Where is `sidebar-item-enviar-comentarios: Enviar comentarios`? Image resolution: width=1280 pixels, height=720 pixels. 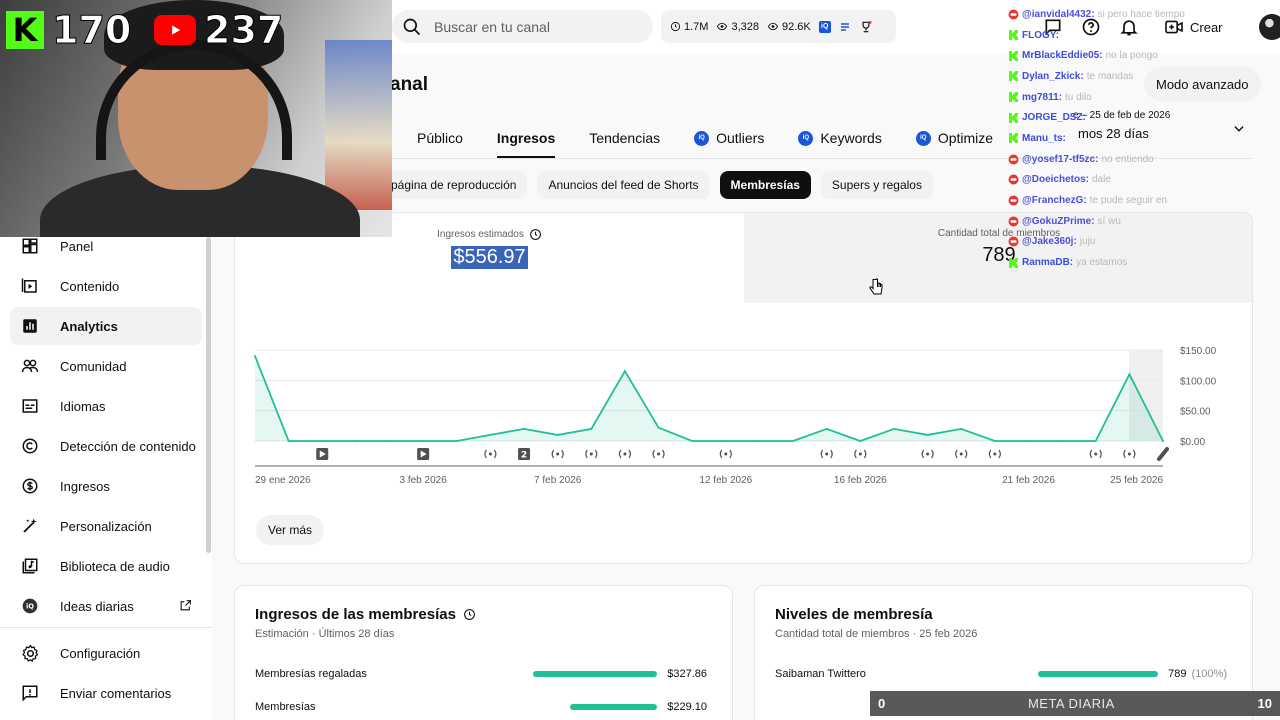
sidebar-item-enviar-comentarios: Enviar comentarios is located at coordinates (106, 693).